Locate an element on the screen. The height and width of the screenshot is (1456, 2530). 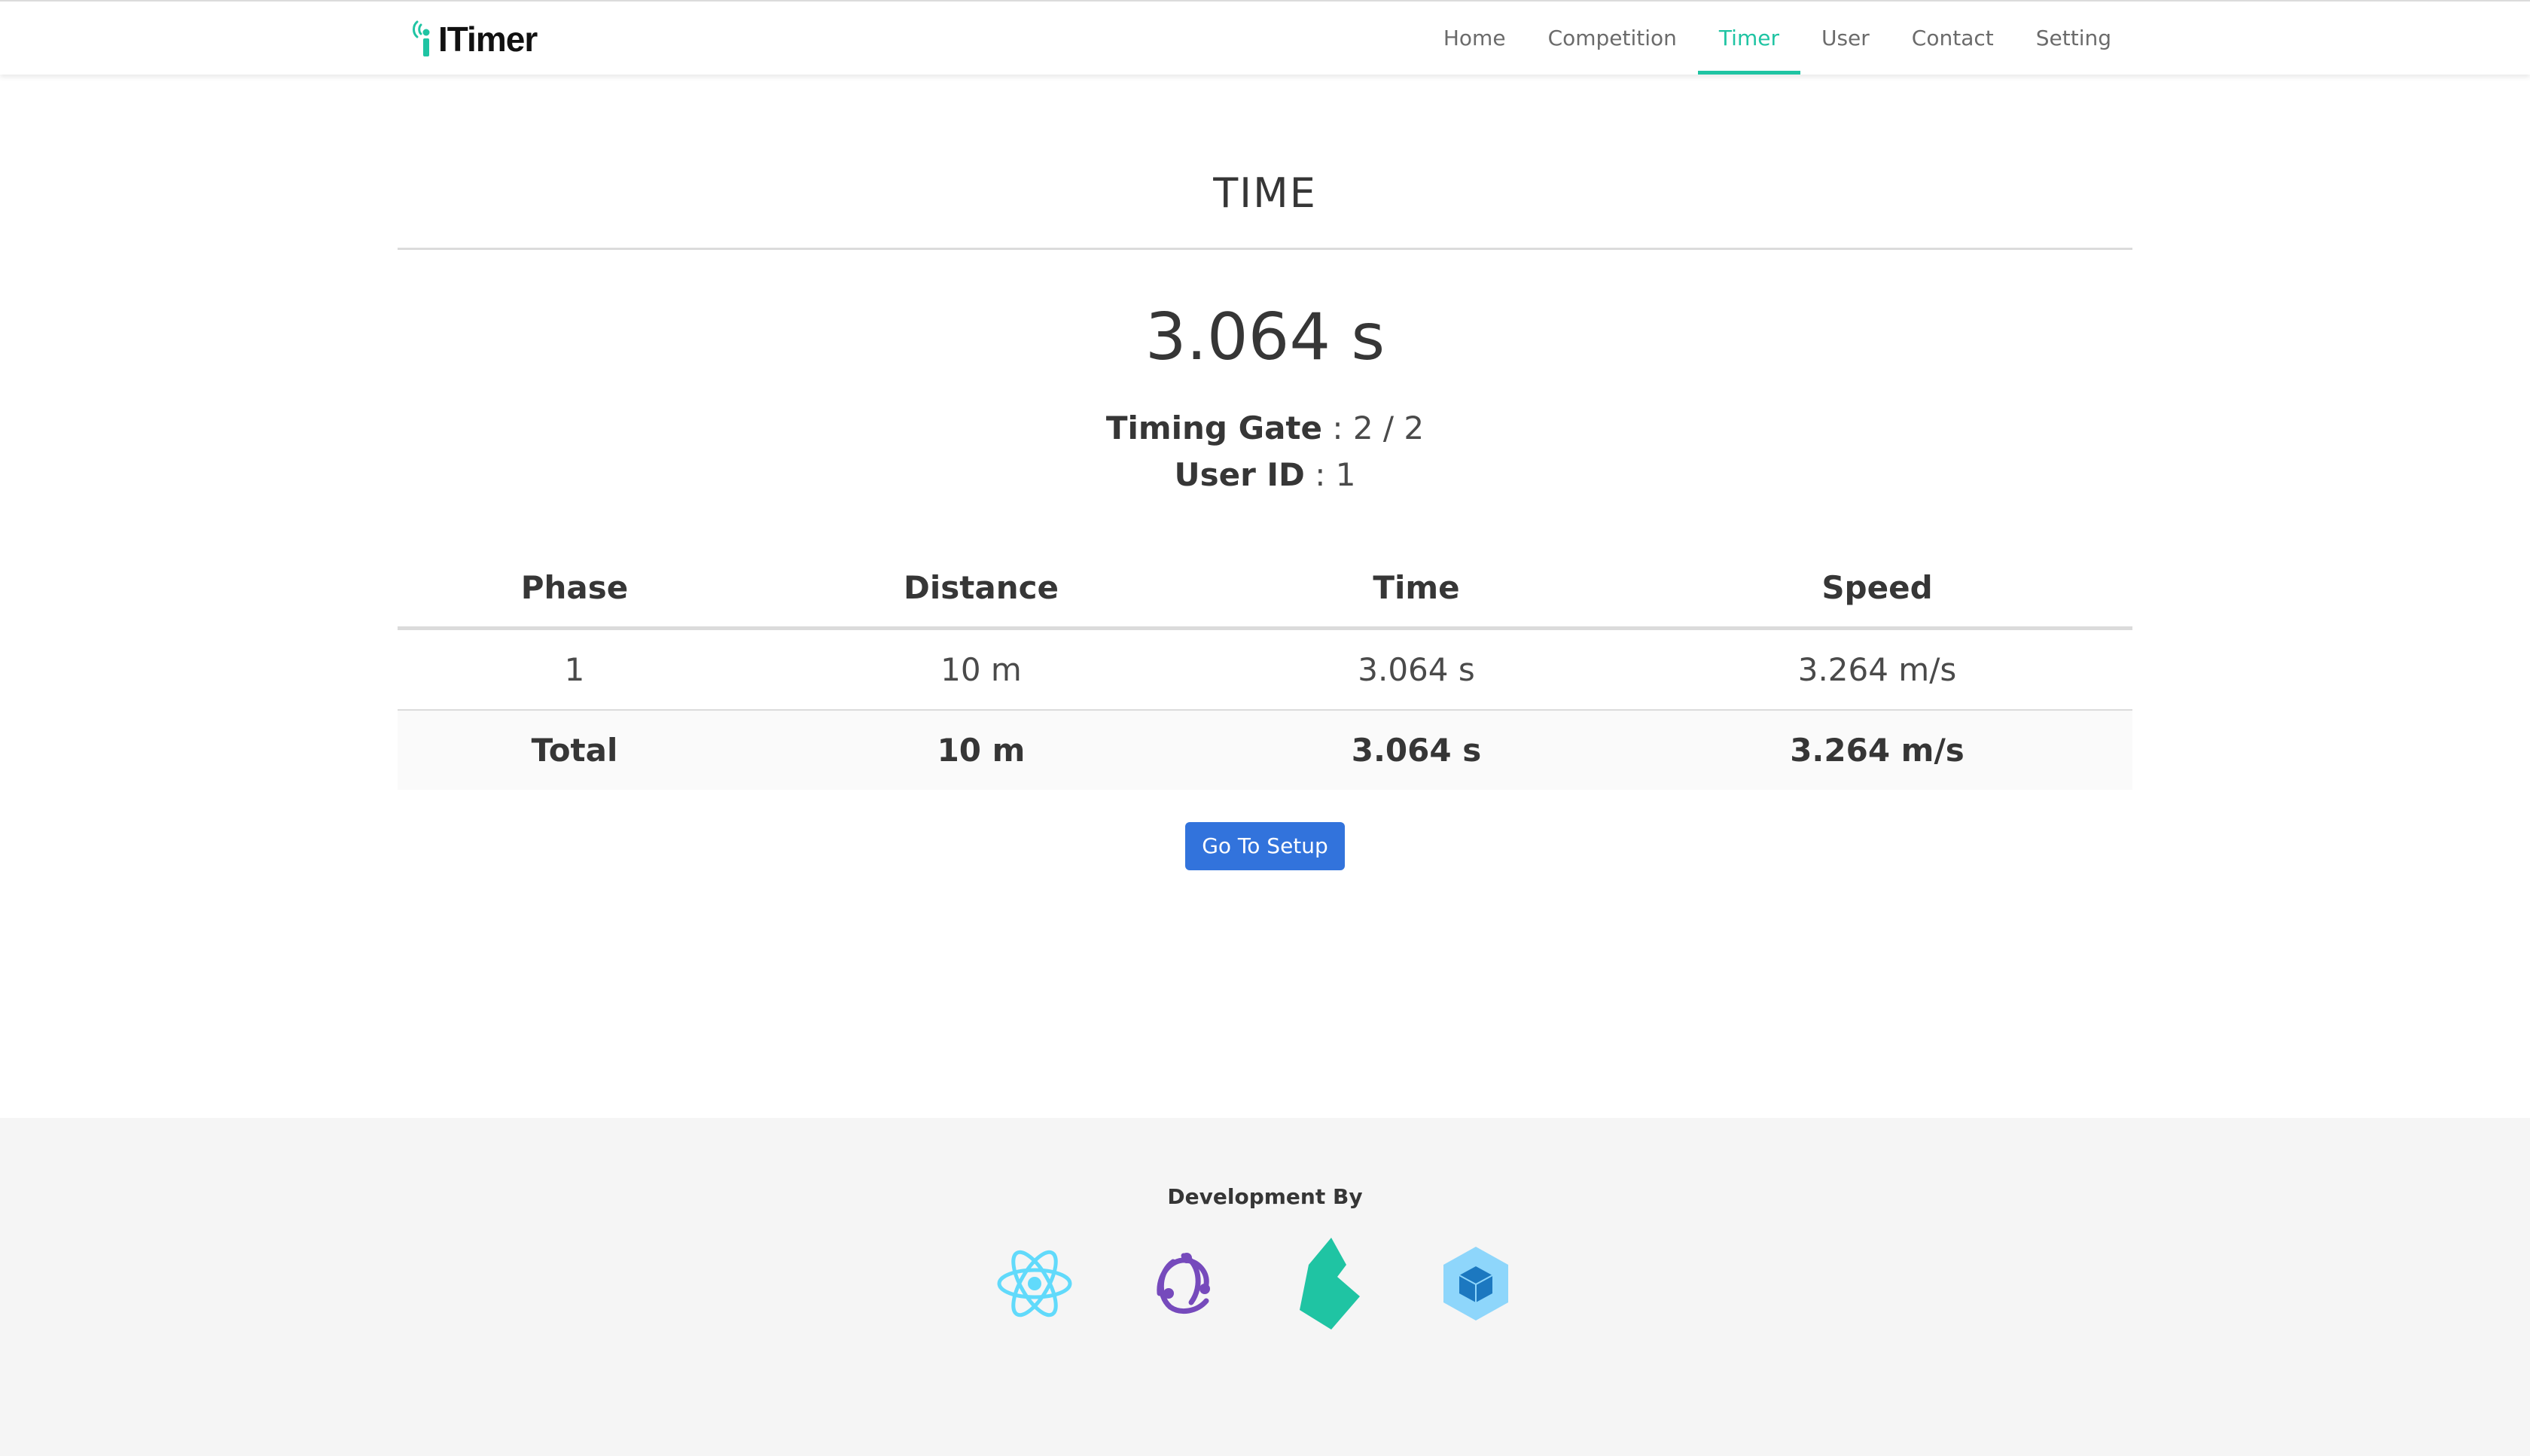
bulma-icon is located at coordinates (1330, 1284).